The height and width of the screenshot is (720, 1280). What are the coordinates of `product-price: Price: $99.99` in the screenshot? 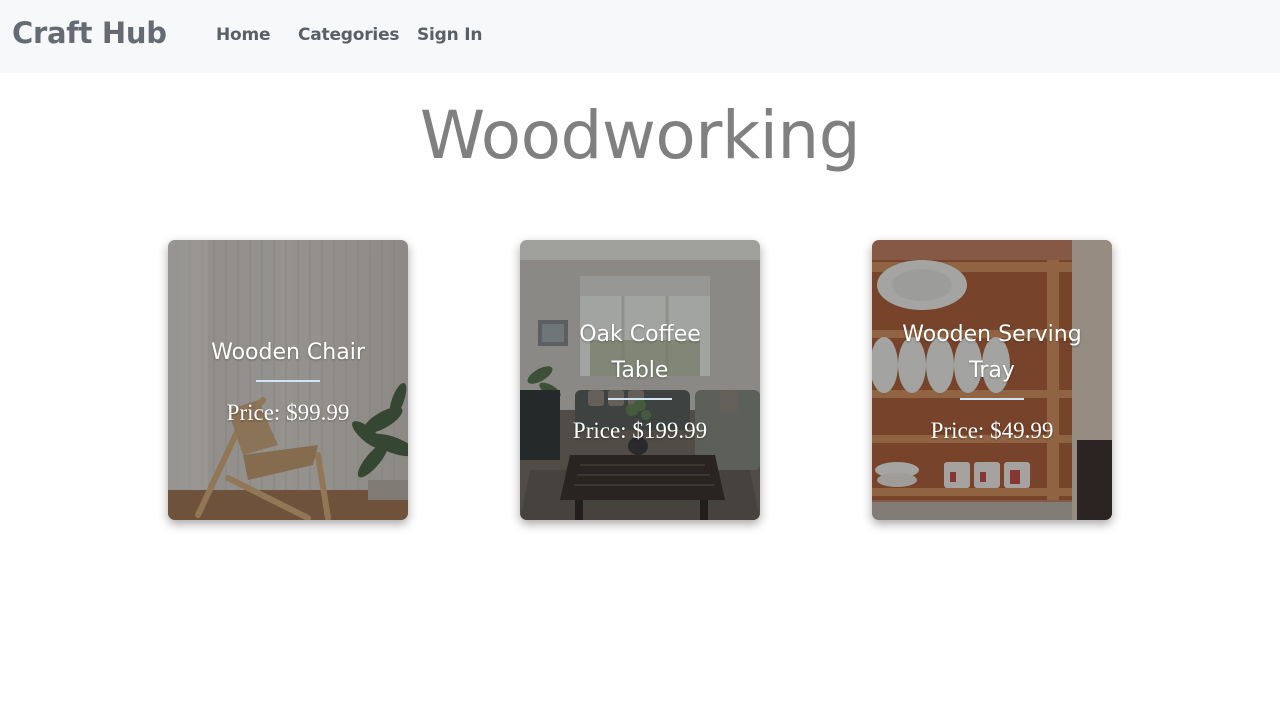 It's located at (288, 412).